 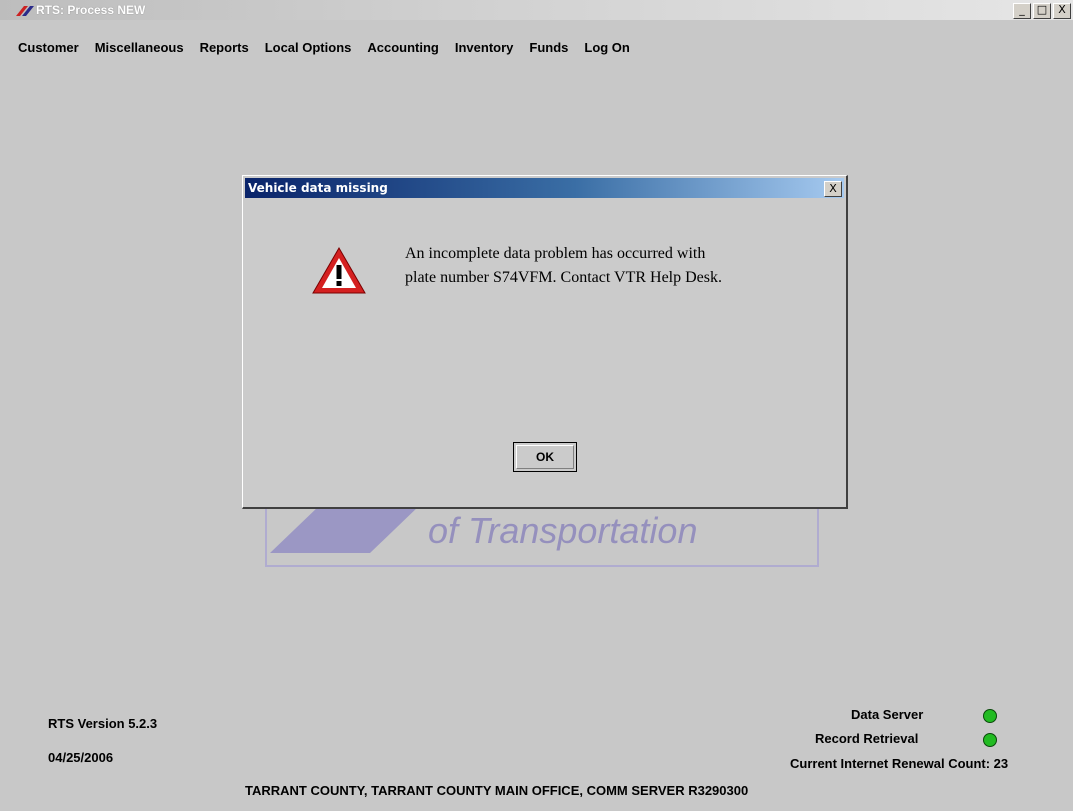 What do you see at coordinates (563, 530) in the screenshot?
I see `background-logo-text: of Transportation` at bounding box center [563, 530].